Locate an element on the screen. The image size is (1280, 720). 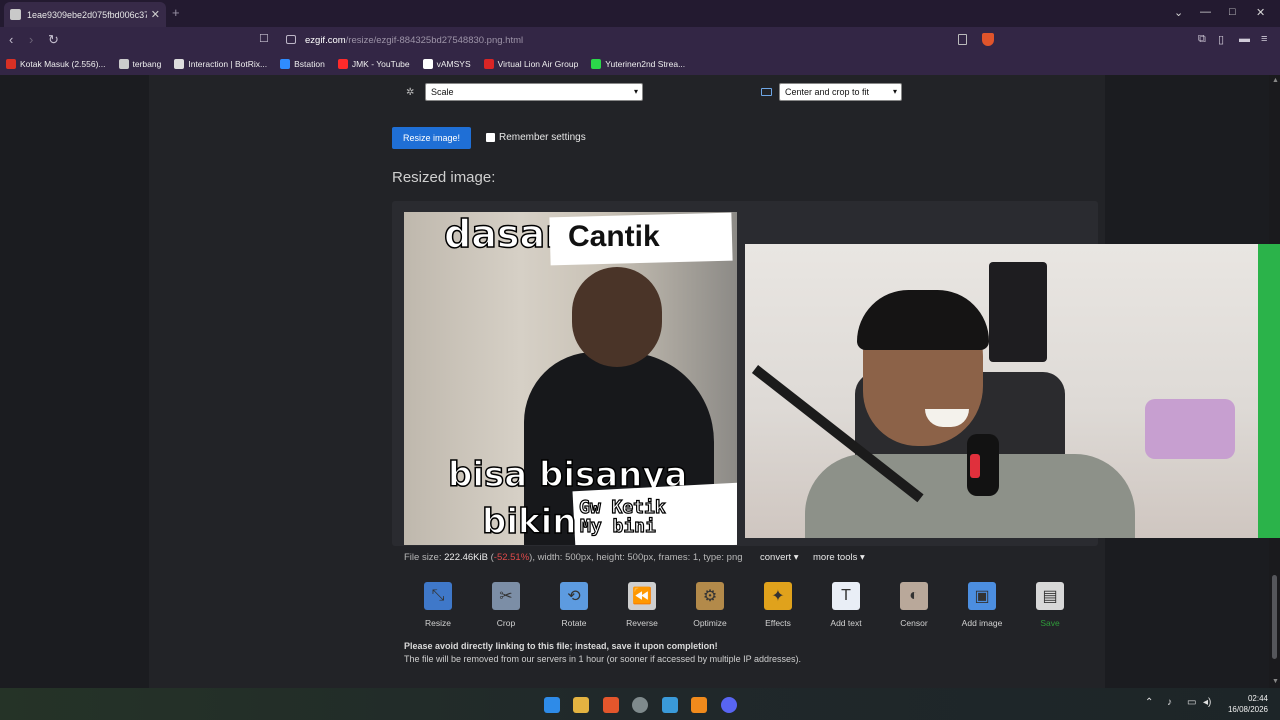
tool-effects: ✦ Effects is located at coordinates (778, 605).